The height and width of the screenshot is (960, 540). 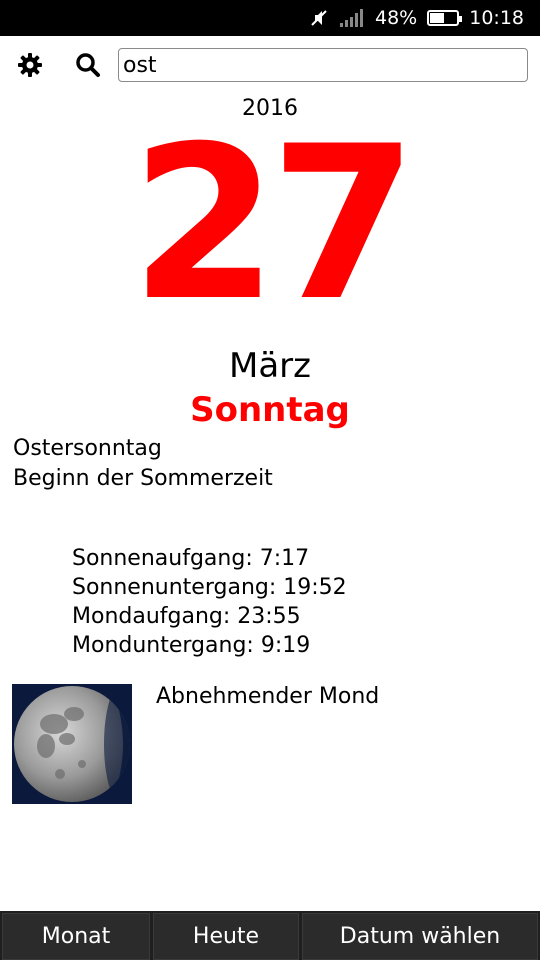 I want to click on today-button: Heute, so click(x=226, y=936).